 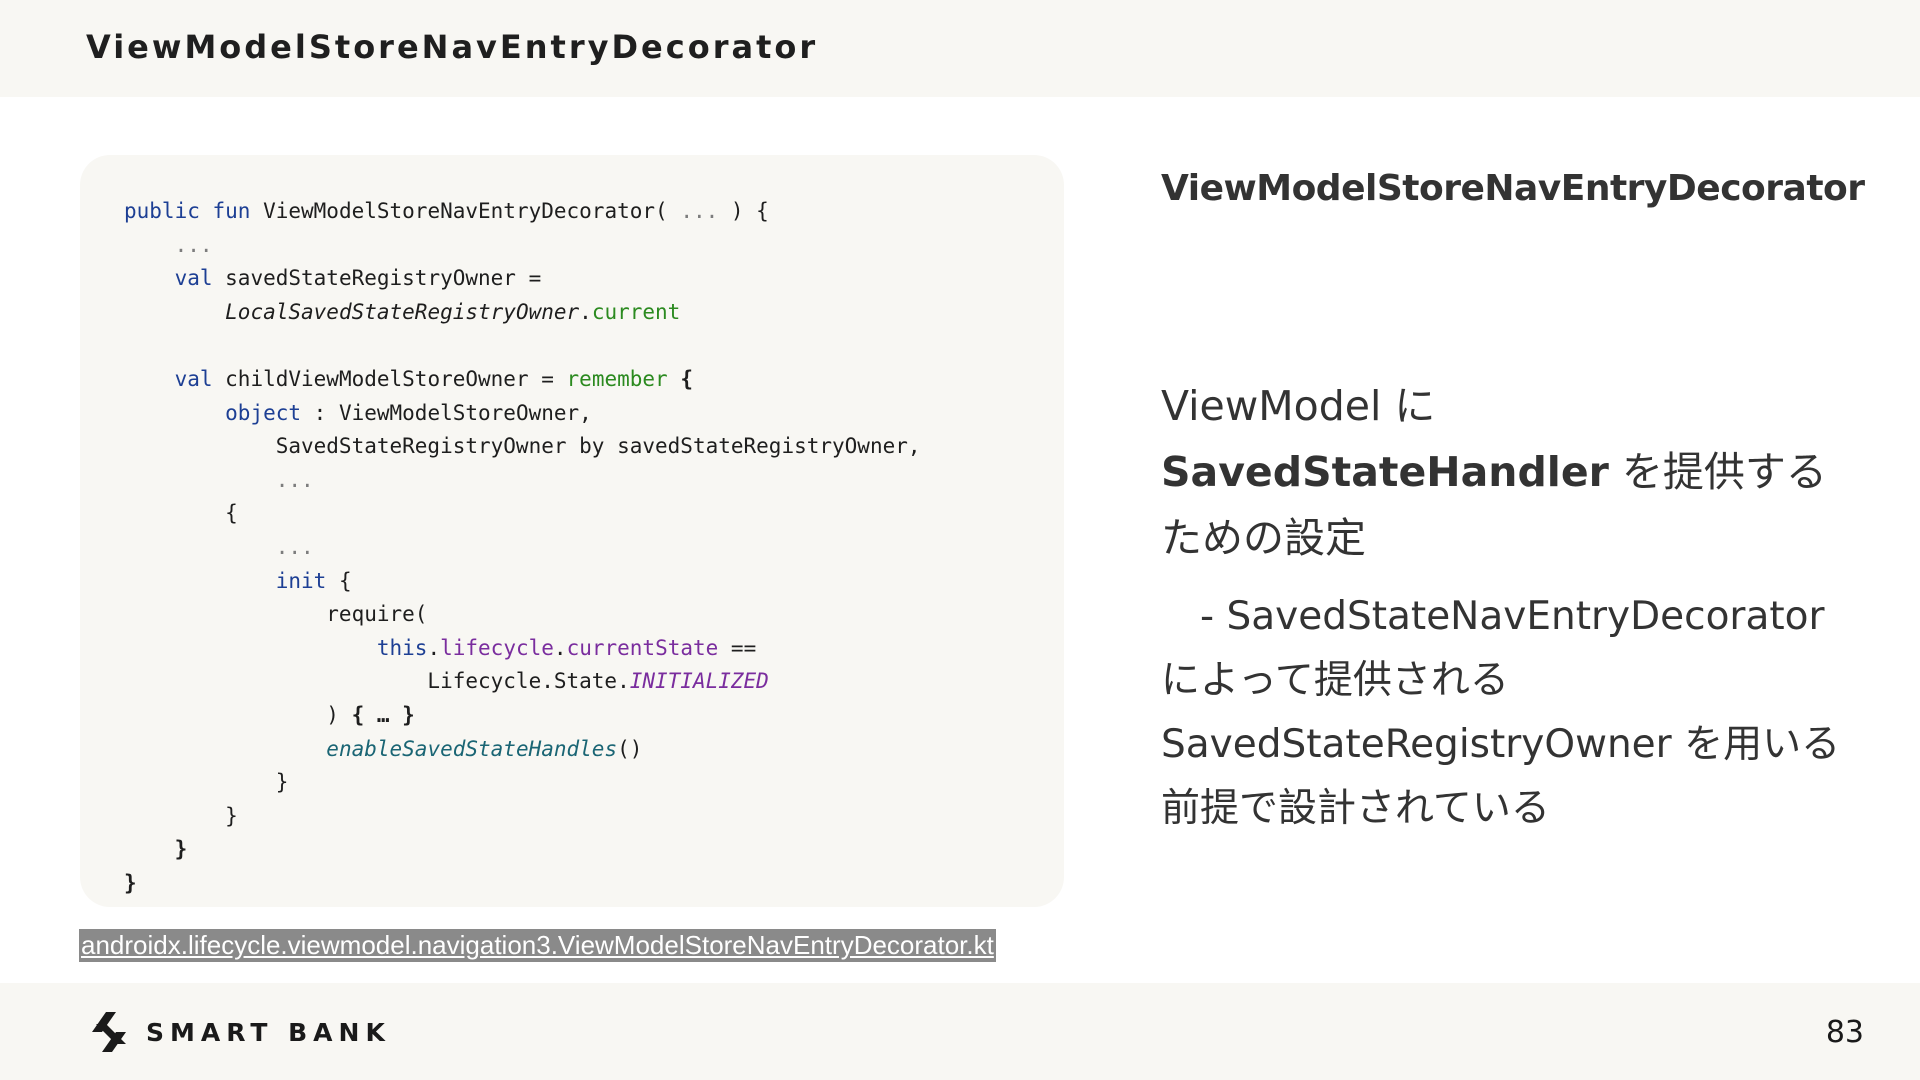 I want to click on code-token: remember, so click(x=617, y=378).